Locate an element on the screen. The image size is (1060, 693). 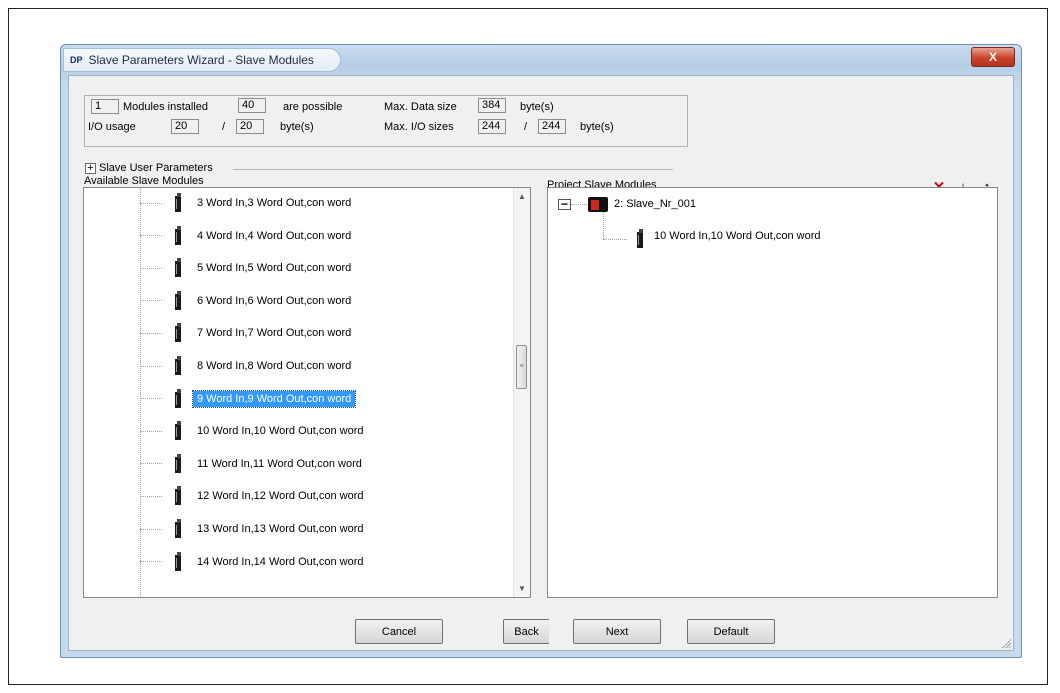
slave-user-parameters-label: Slave User Parameters is located at coordinates (156, 168).